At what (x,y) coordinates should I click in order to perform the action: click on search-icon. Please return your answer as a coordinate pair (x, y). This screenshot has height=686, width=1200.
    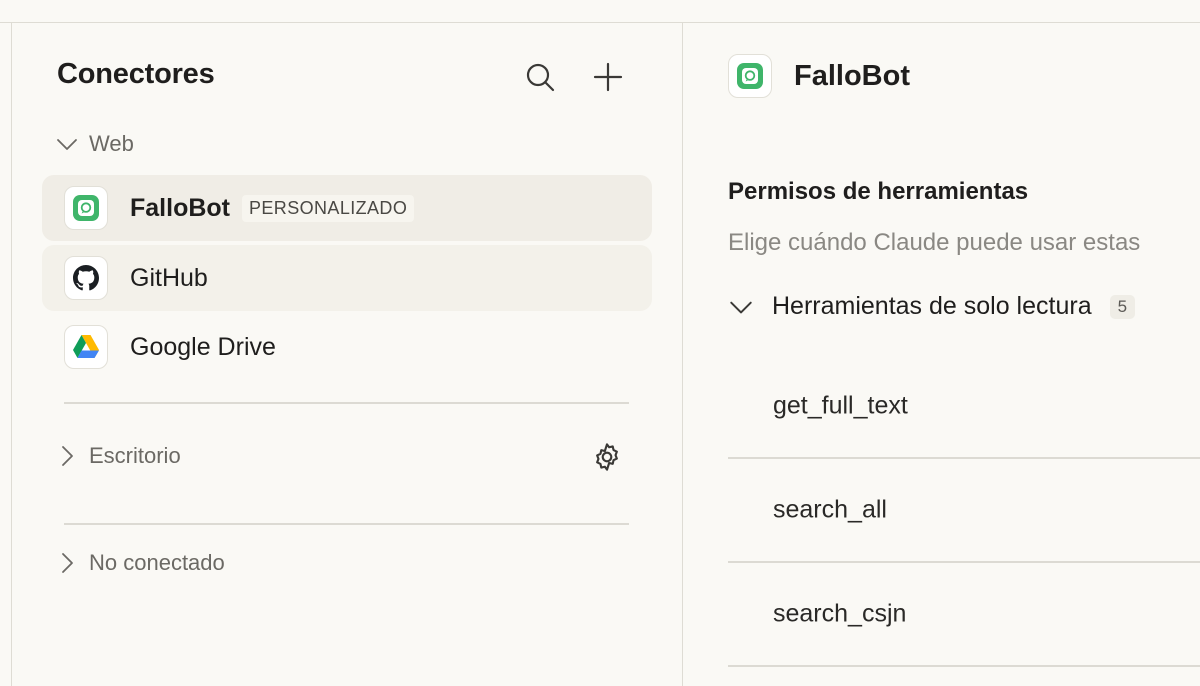
    Looking at the image, I should click on (540, 77).